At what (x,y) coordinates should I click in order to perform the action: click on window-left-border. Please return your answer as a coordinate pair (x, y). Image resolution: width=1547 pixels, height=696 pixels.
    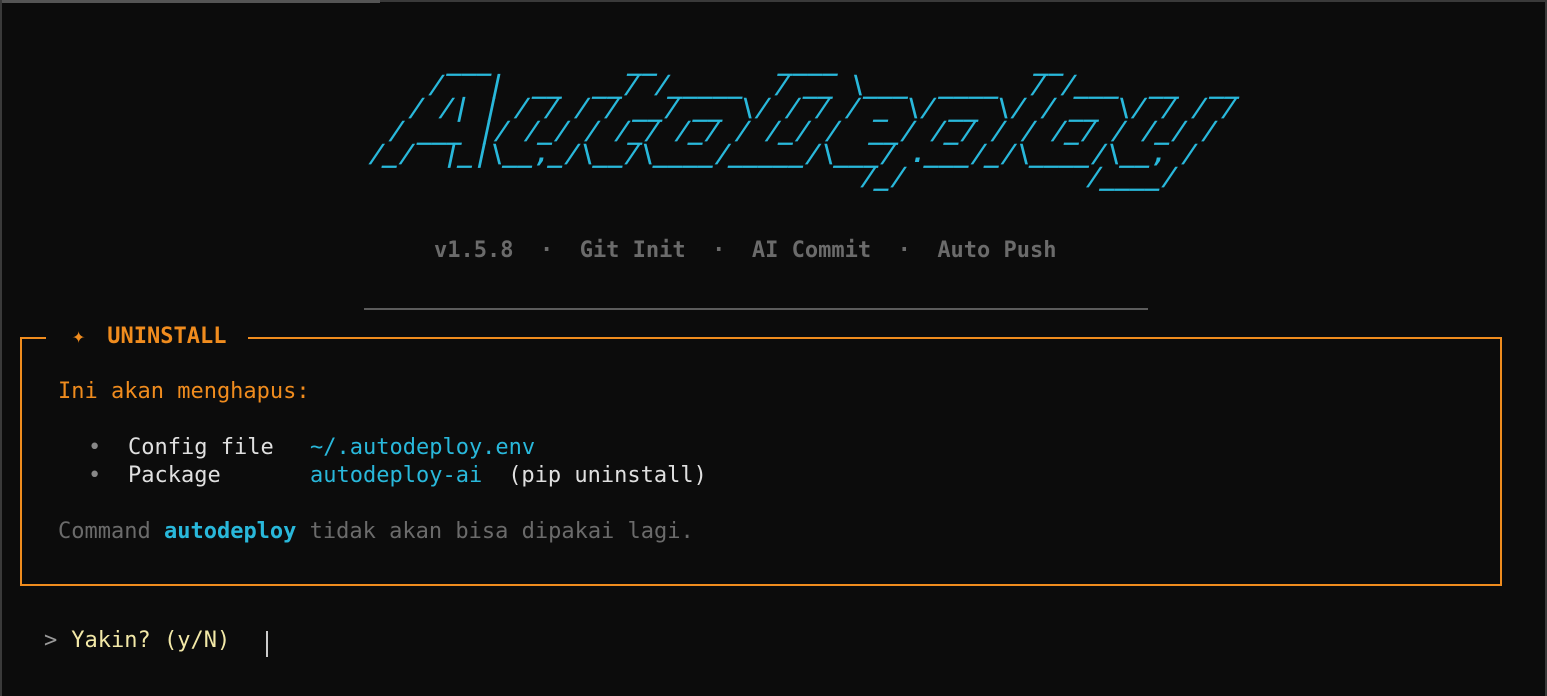
    Looking at the image, I should click on (1, 348).